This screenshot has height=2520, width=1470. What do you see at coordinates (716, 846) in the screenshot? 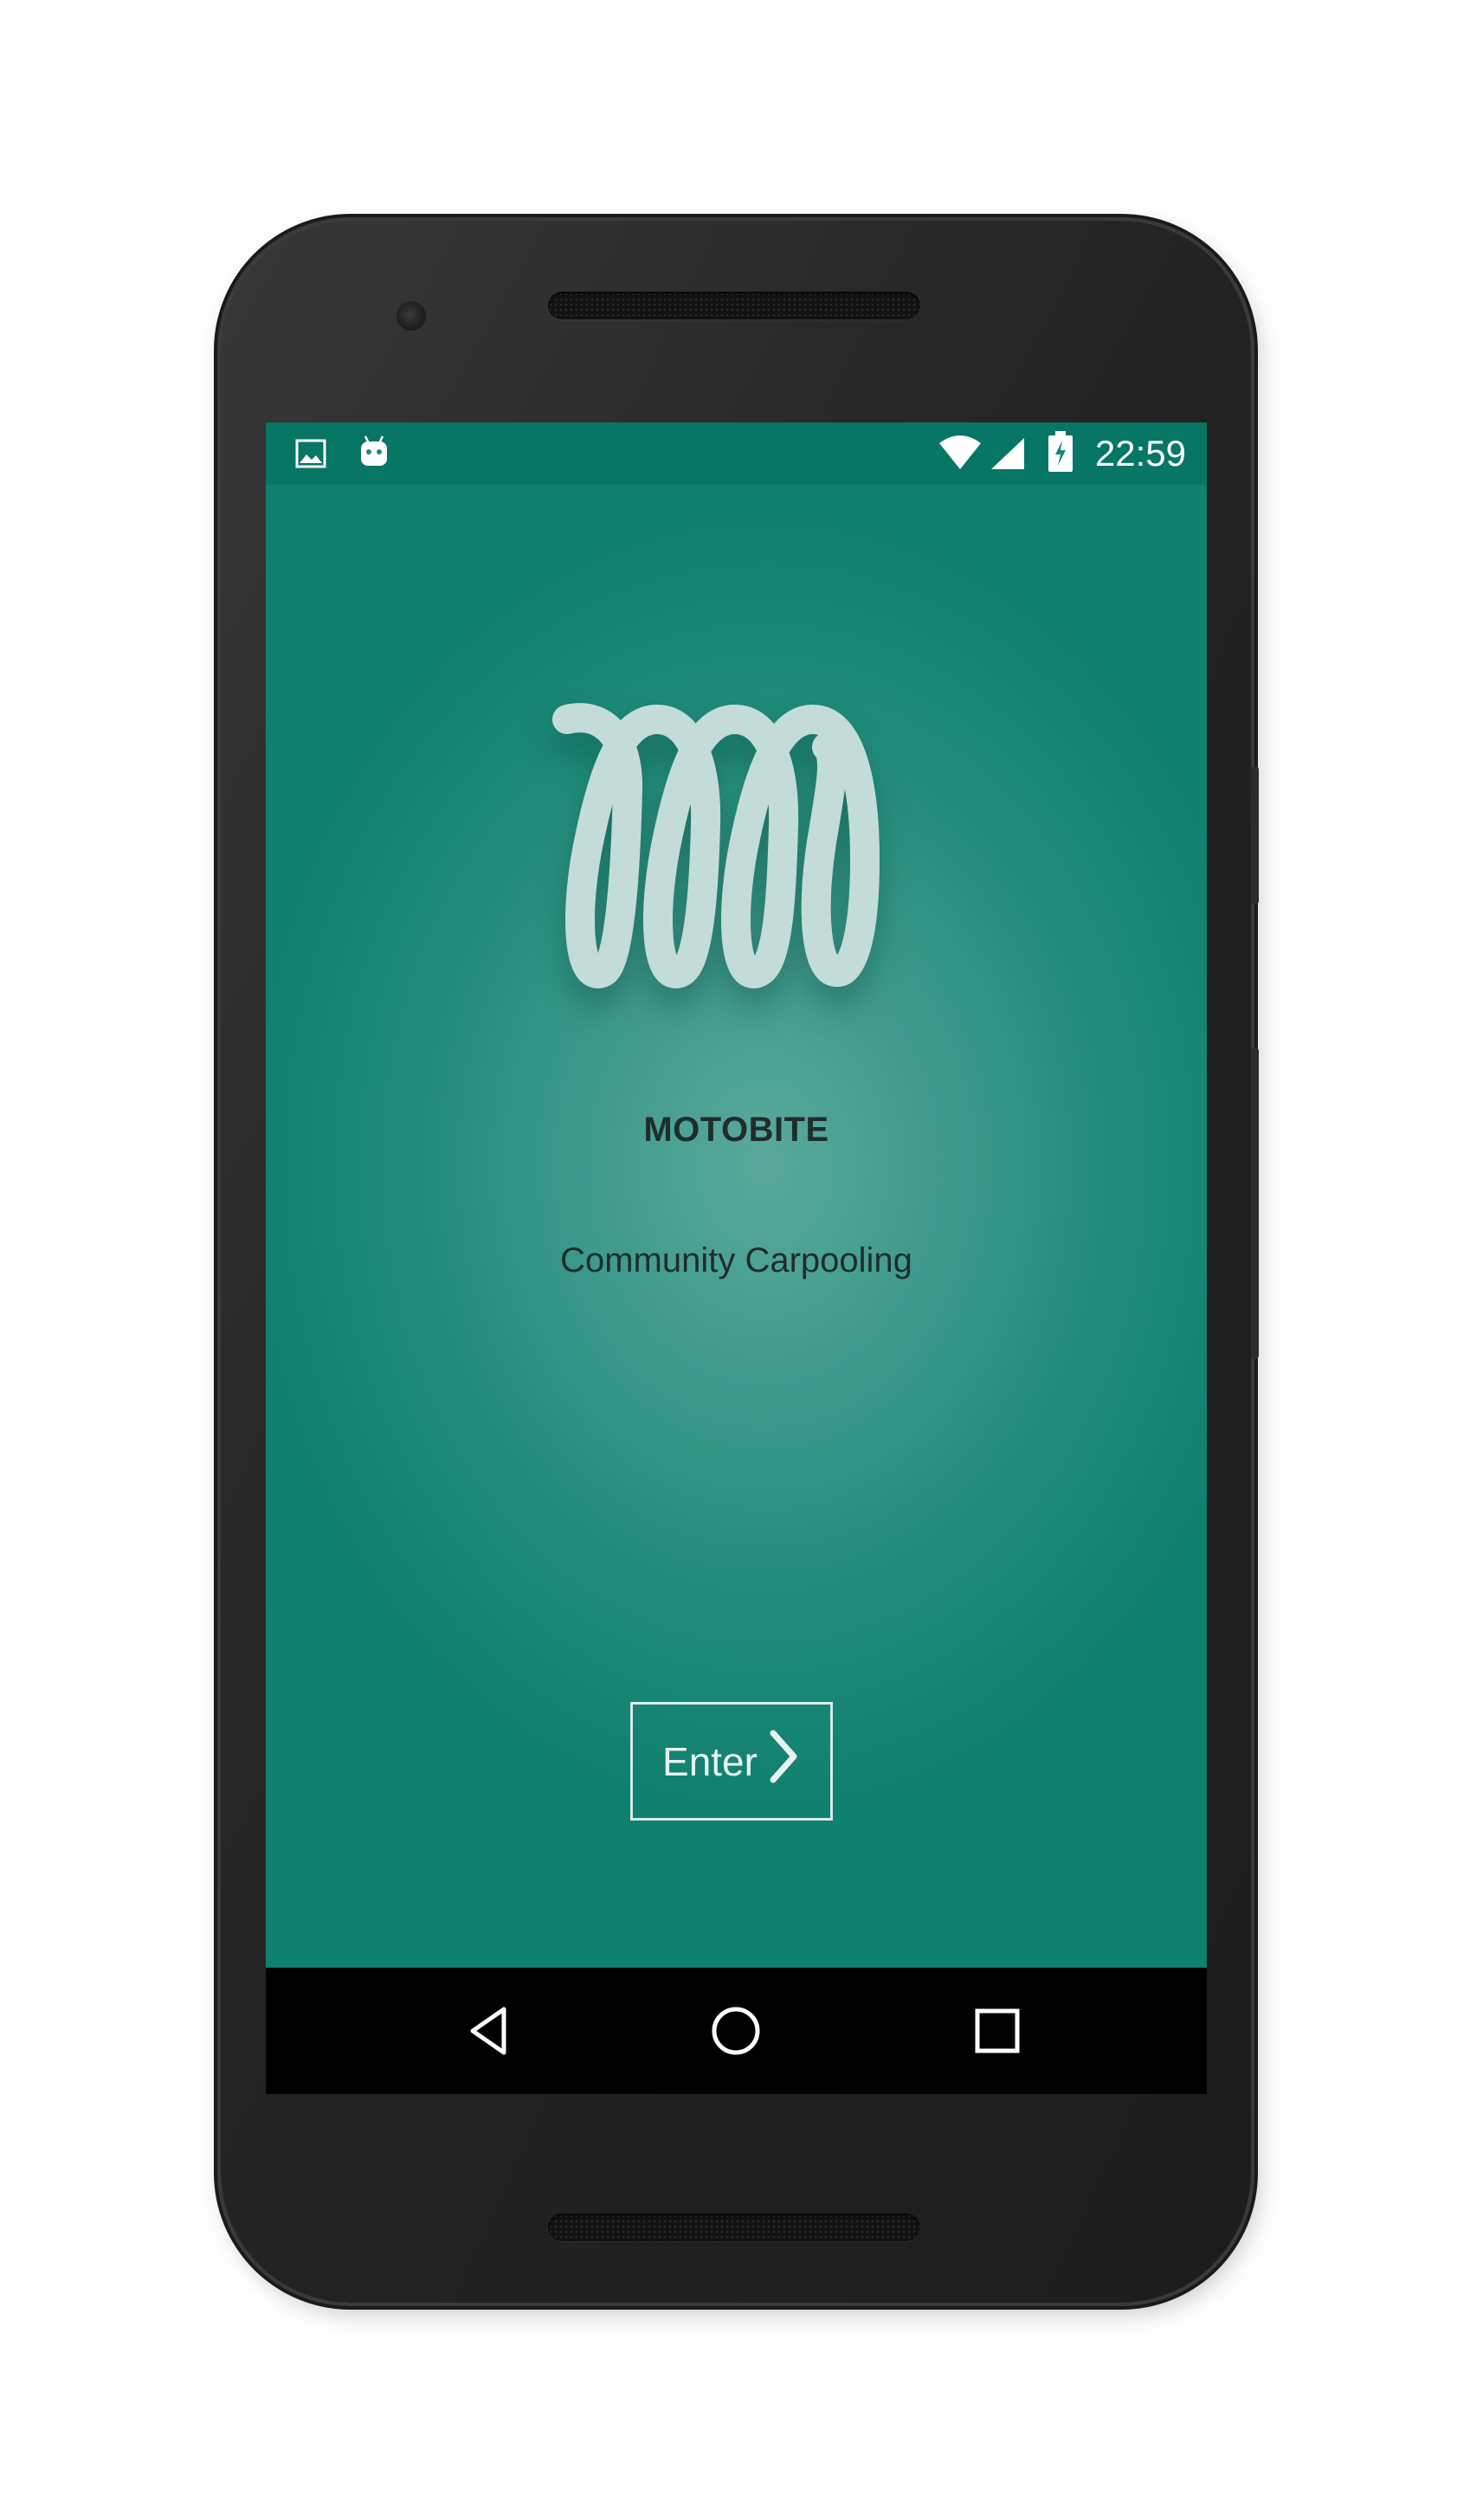
I see `spiral-loop-logo` at bounding box center [716, 846].